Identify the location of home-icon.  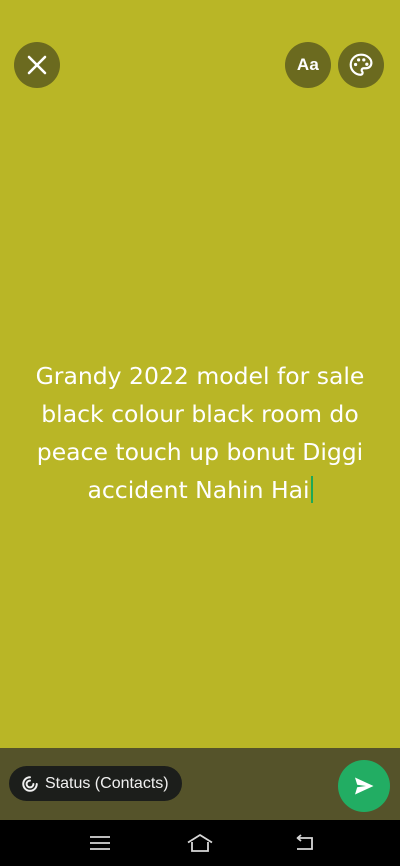
(200, 843).